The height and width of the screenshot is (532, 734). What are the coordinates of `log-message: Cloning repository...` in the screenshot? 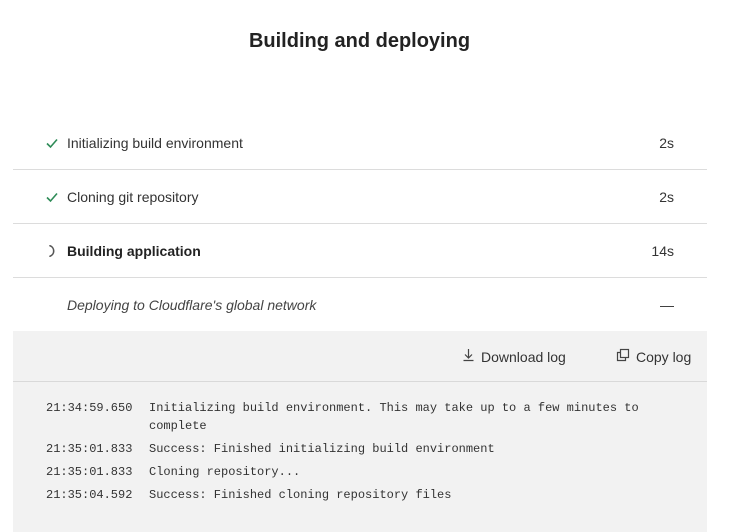 It's located at (225, 472).